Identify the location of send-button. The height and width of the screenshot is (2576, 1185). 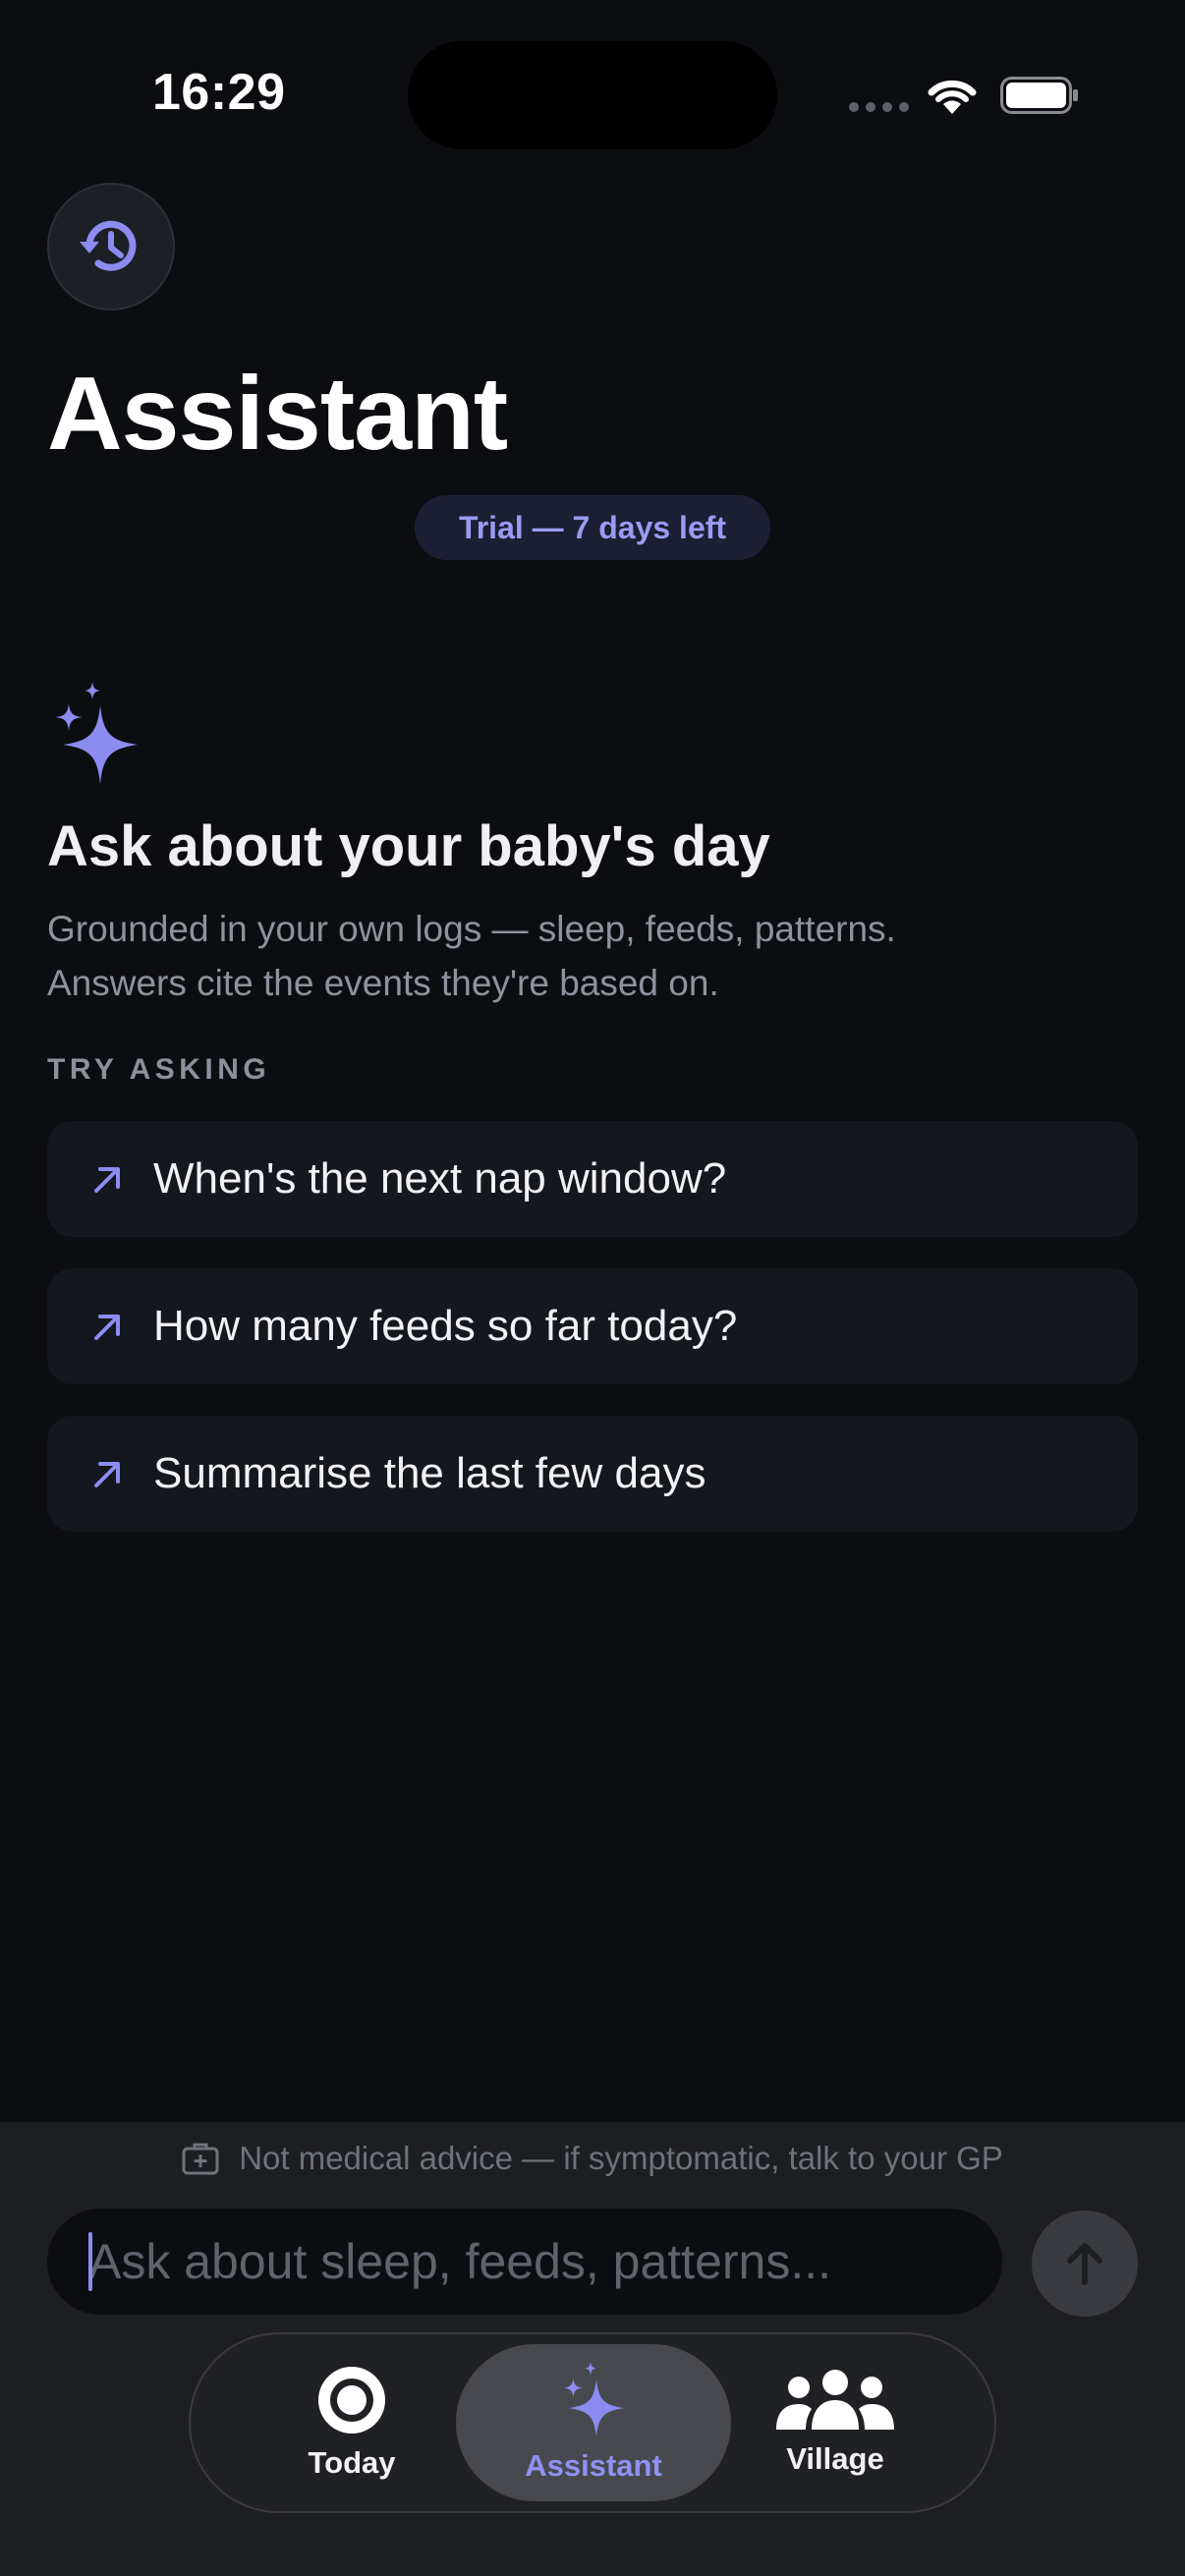
(1085, 2264).